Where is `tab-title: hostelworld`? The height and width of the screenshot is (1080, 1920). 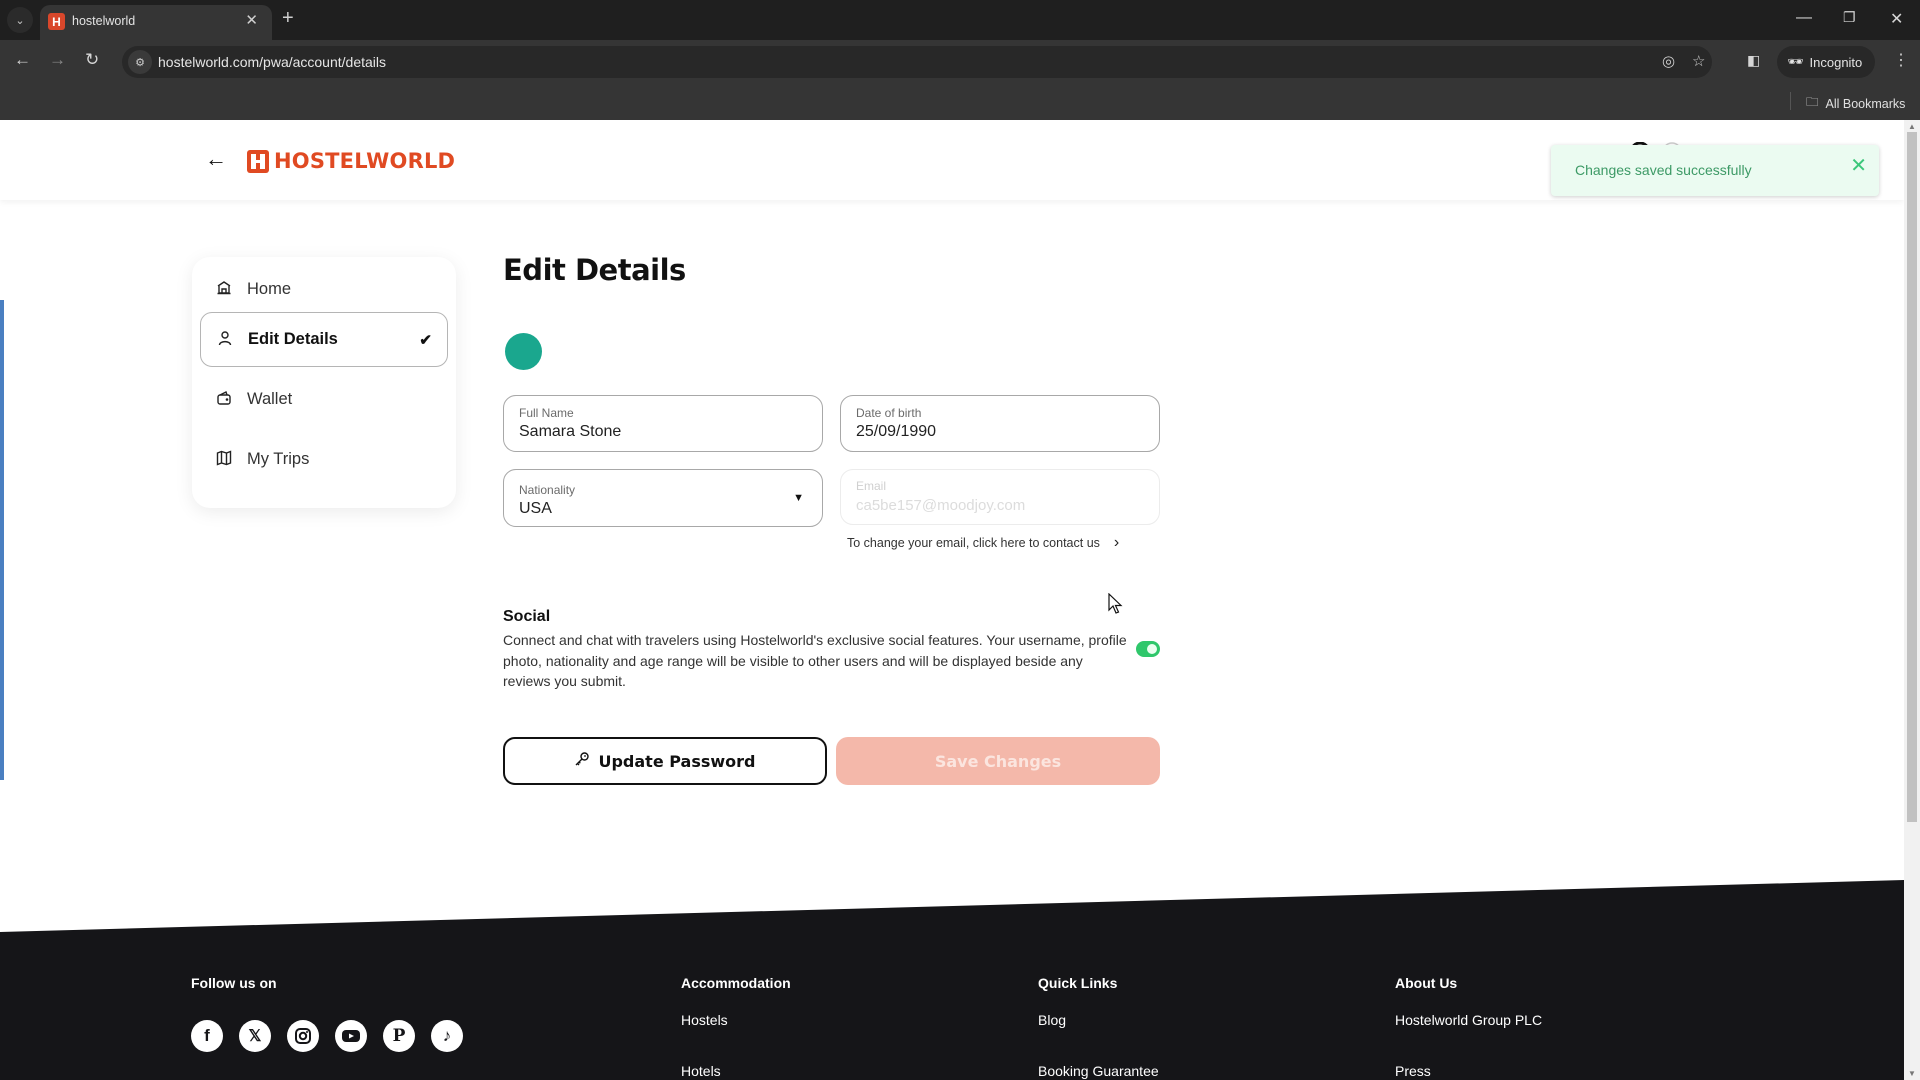 tab-title: hostelworld is located at coordinates (104, 21).